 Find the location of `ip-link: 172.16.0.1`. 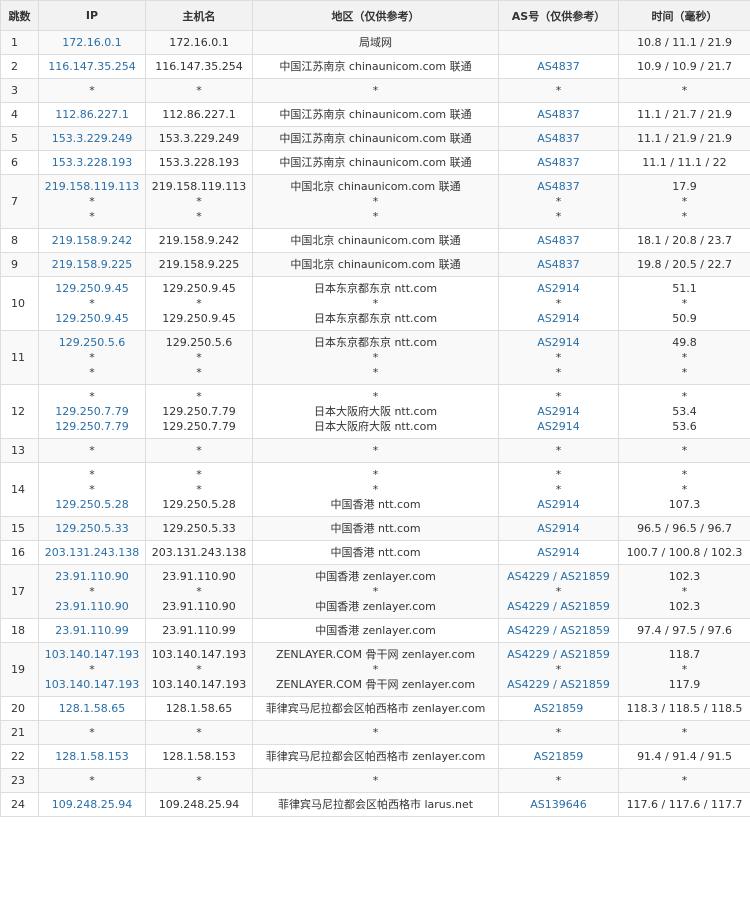

ip-link: 172.16.0.1 is located at coordinates (92, 42).